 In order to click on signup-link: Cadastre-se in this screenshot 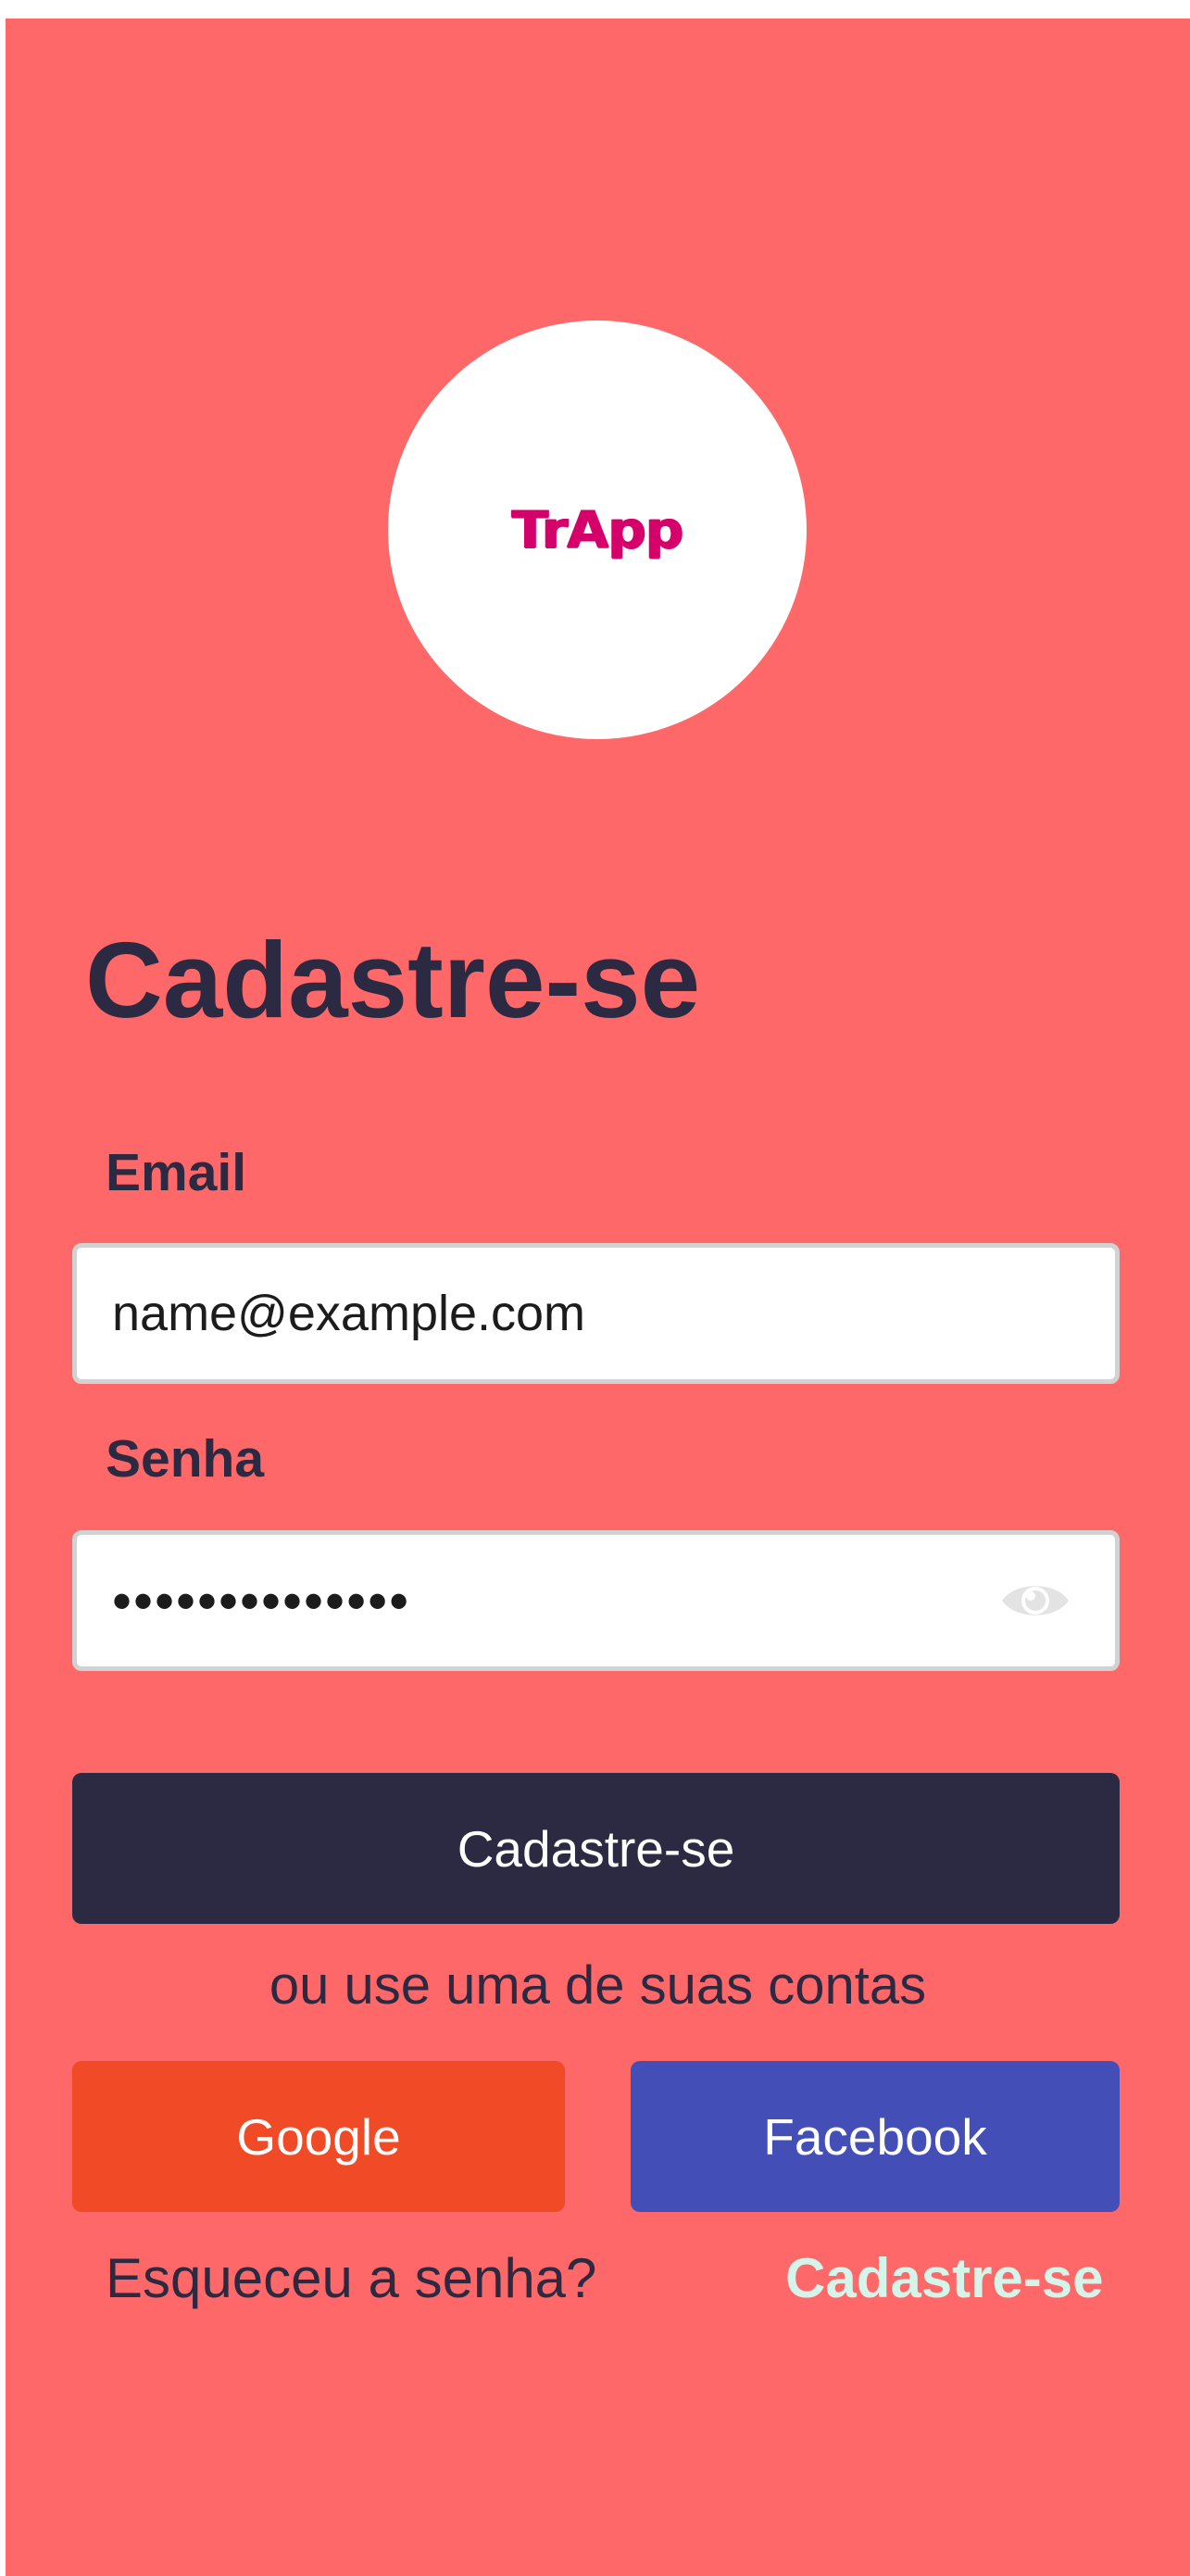, I will do `click(944, 2278)`.